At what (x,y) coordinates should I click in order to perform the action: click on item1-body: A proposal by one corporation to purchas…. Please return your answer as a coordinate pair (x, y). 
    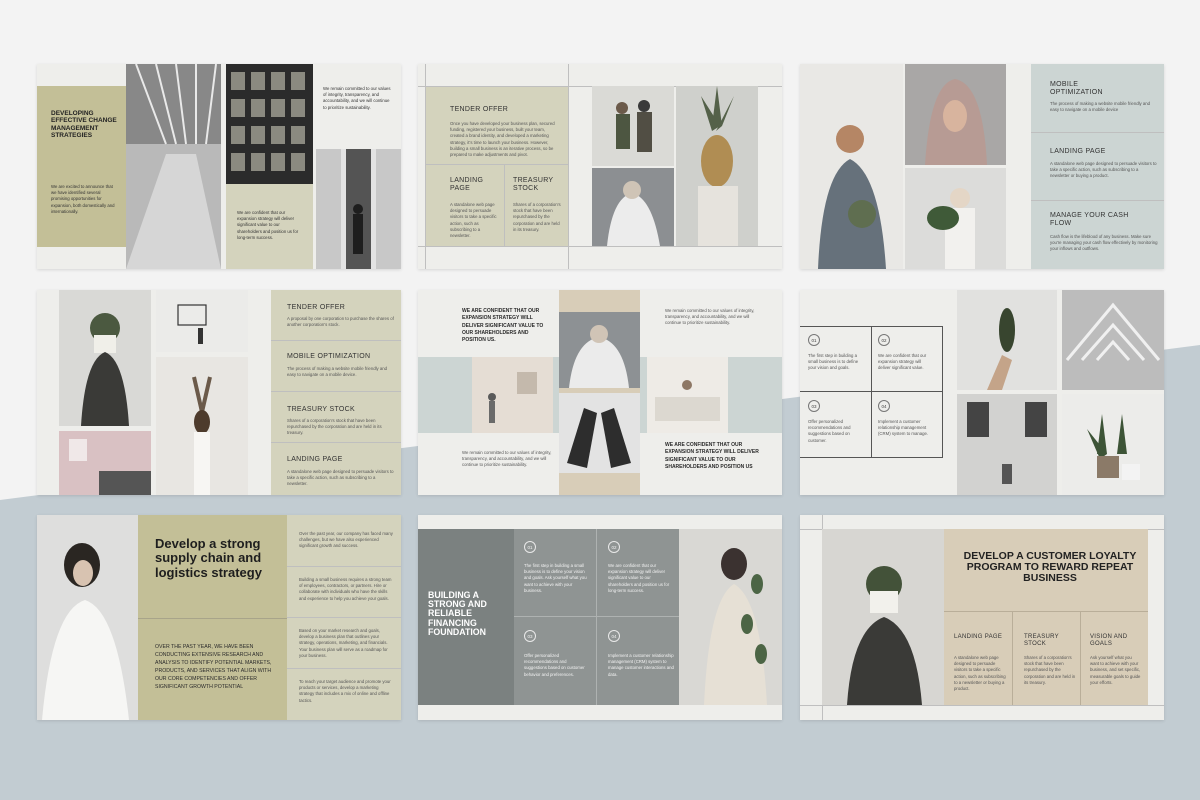
    Looking at the image, I should click on (340, 322).